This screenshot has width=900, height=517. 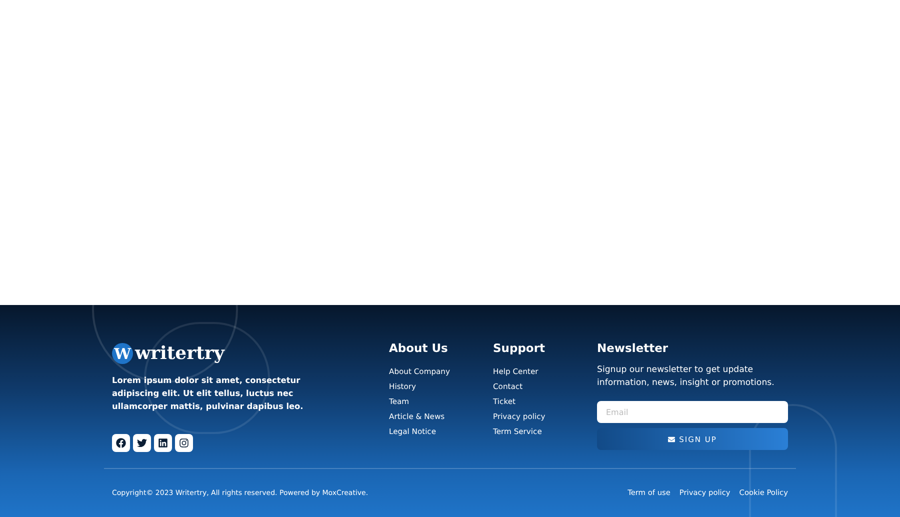 What do you see at coordinates (633, 348) in the screenshot?
I see `newsletter-heading: Newsletter` at bounding box center [633, 348].